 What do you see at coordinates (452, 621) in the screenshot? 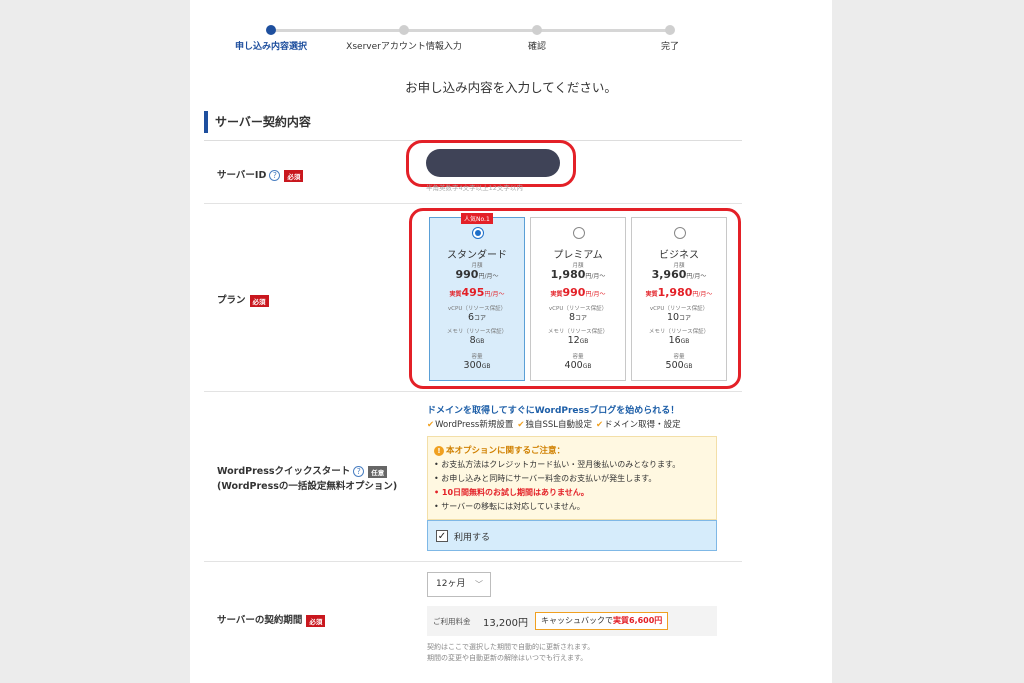
I see `fee-label: ご利用料金` at bounding box center [452, 621].